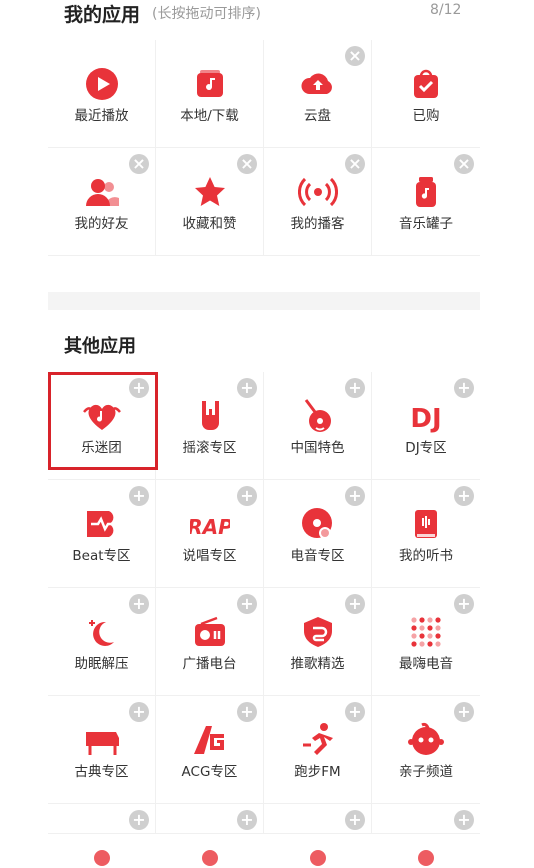  Describe the element at coordinates (210, 740) in the screenshot. I see `acg-icon` at that location.